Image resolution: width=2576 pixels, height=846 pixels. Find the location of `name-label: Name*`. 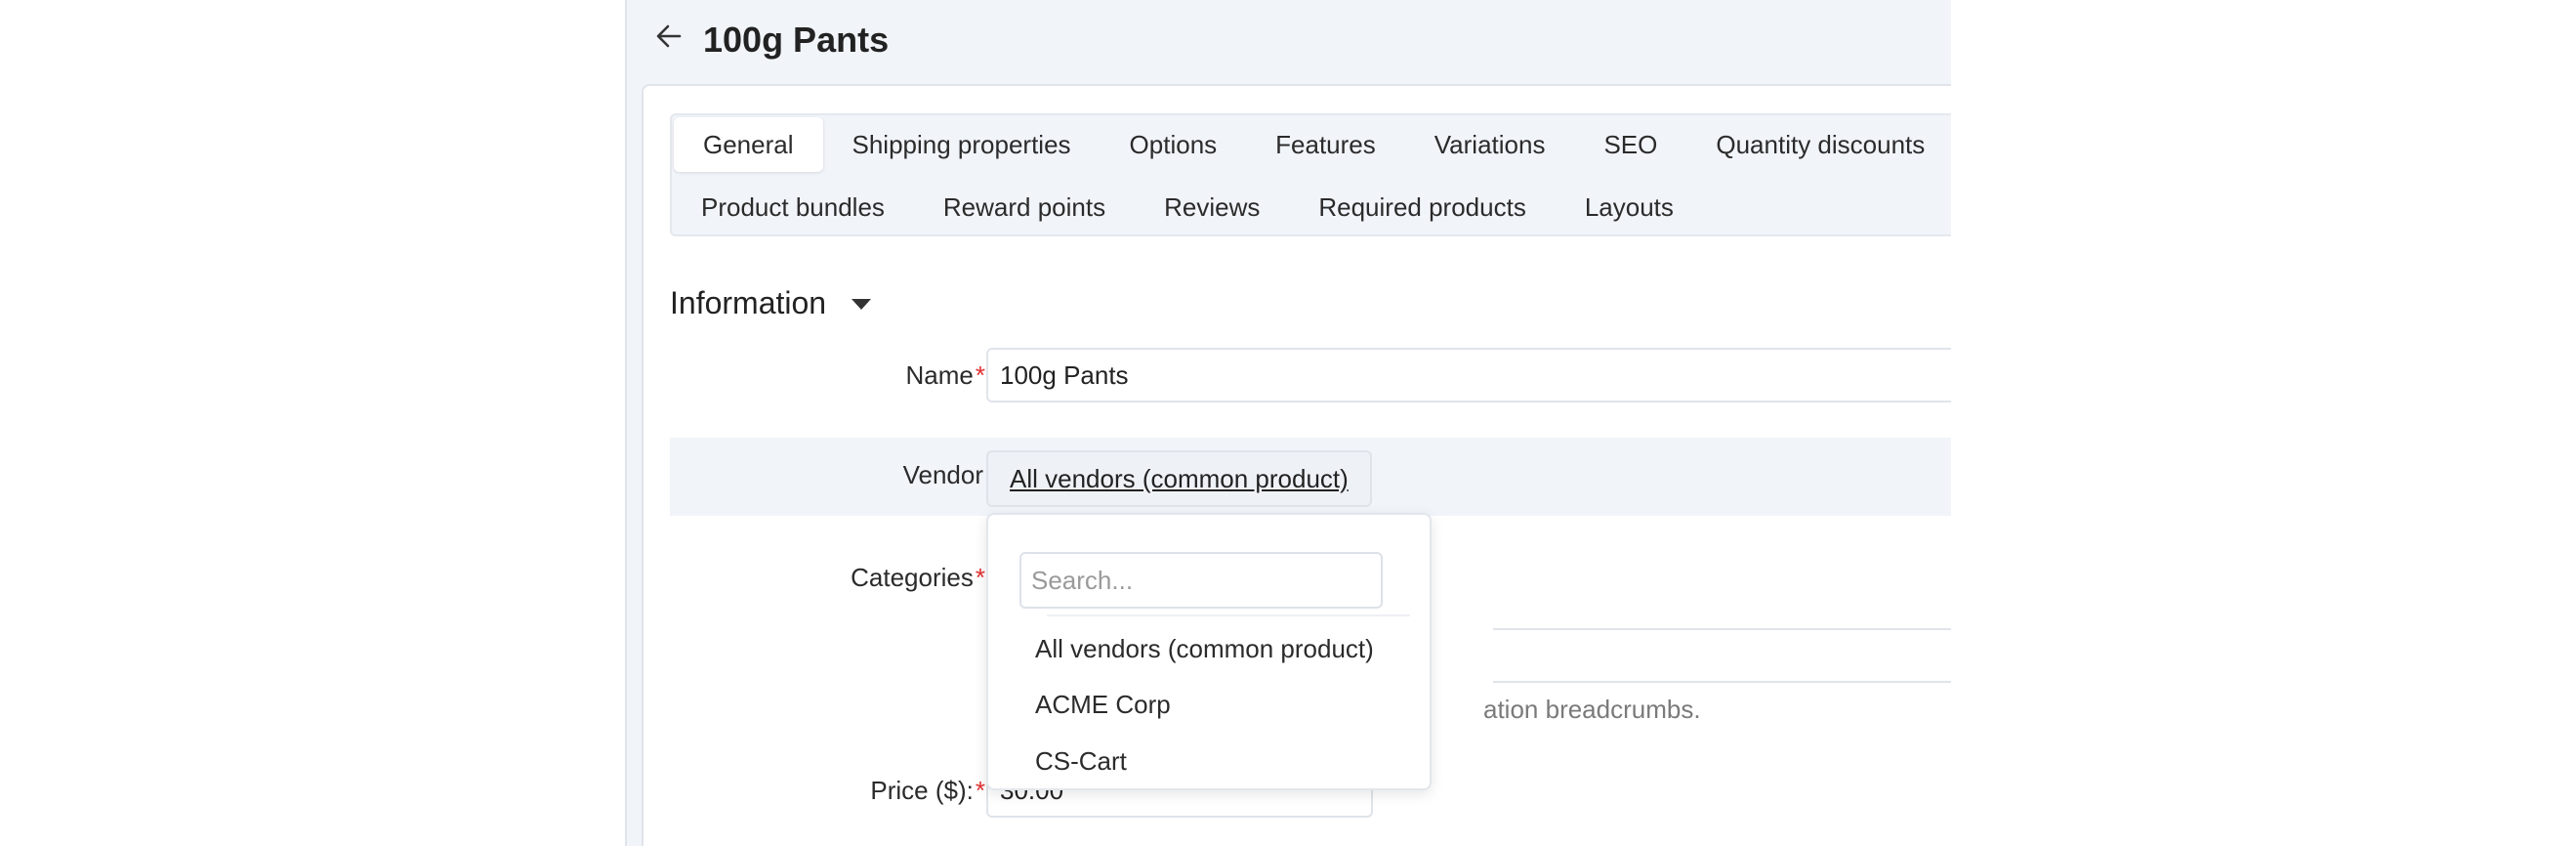

name-label: Name* is located at coordinates (945, 375).